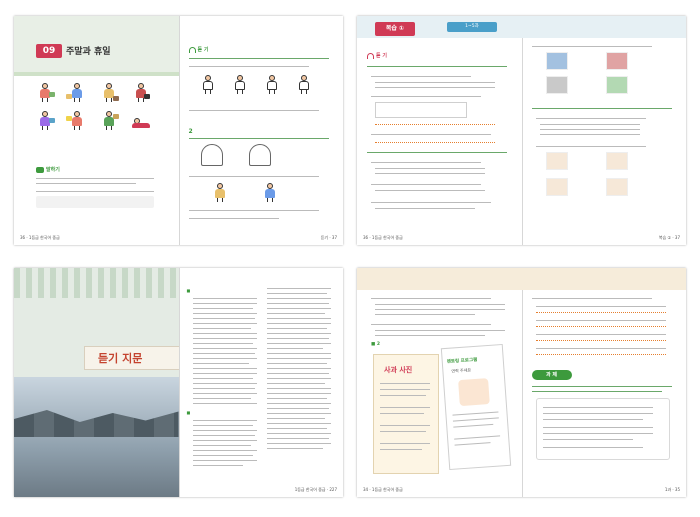 Image resolution: width=700 pixels, height=517 pixels. Describe the element at coordinates (198, 49) in the screenshot. I see `listening-heading: 듣 기` at that location.